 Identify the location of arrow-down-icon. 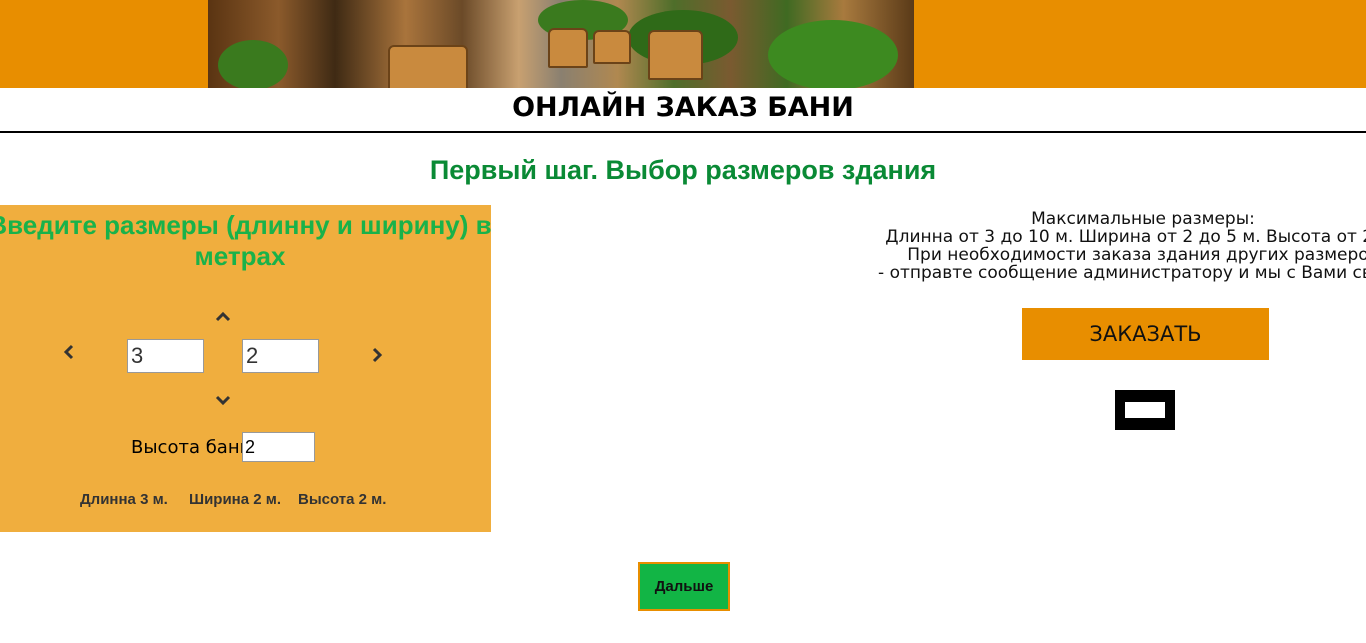
(223, 400).